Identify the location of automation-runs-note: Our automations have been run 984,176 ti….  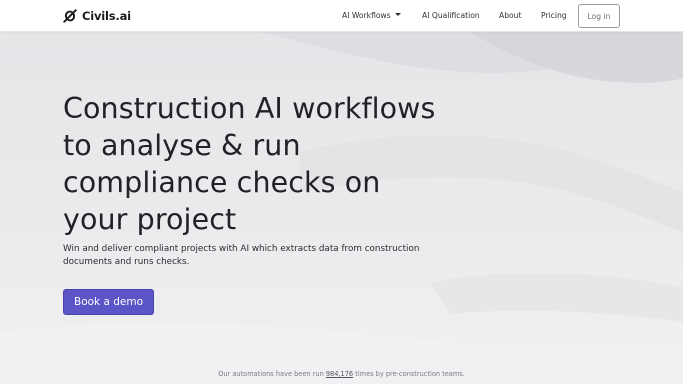
(341, 374).